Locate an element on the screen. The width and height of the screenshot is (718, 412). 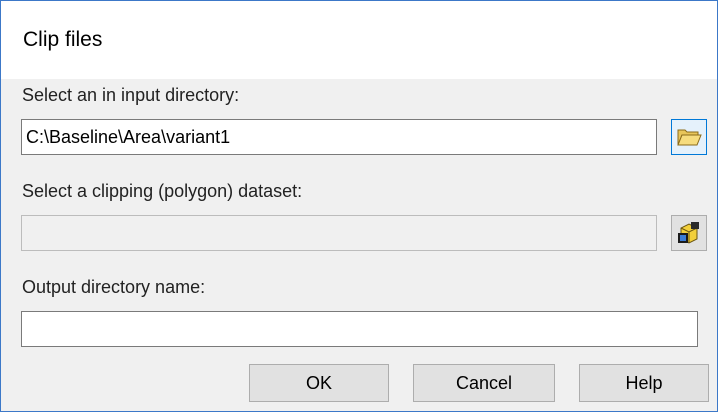
add-data-icon is located at coordinates (688, 233).